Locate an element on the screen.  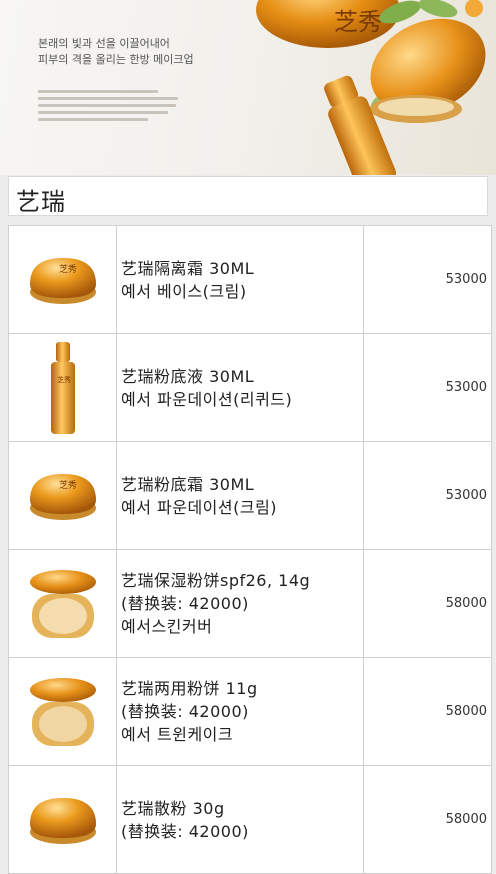
table-row: 艺瑞散粉 30g (替换装: 42000) 58000 is located at coordinates (250, 820).